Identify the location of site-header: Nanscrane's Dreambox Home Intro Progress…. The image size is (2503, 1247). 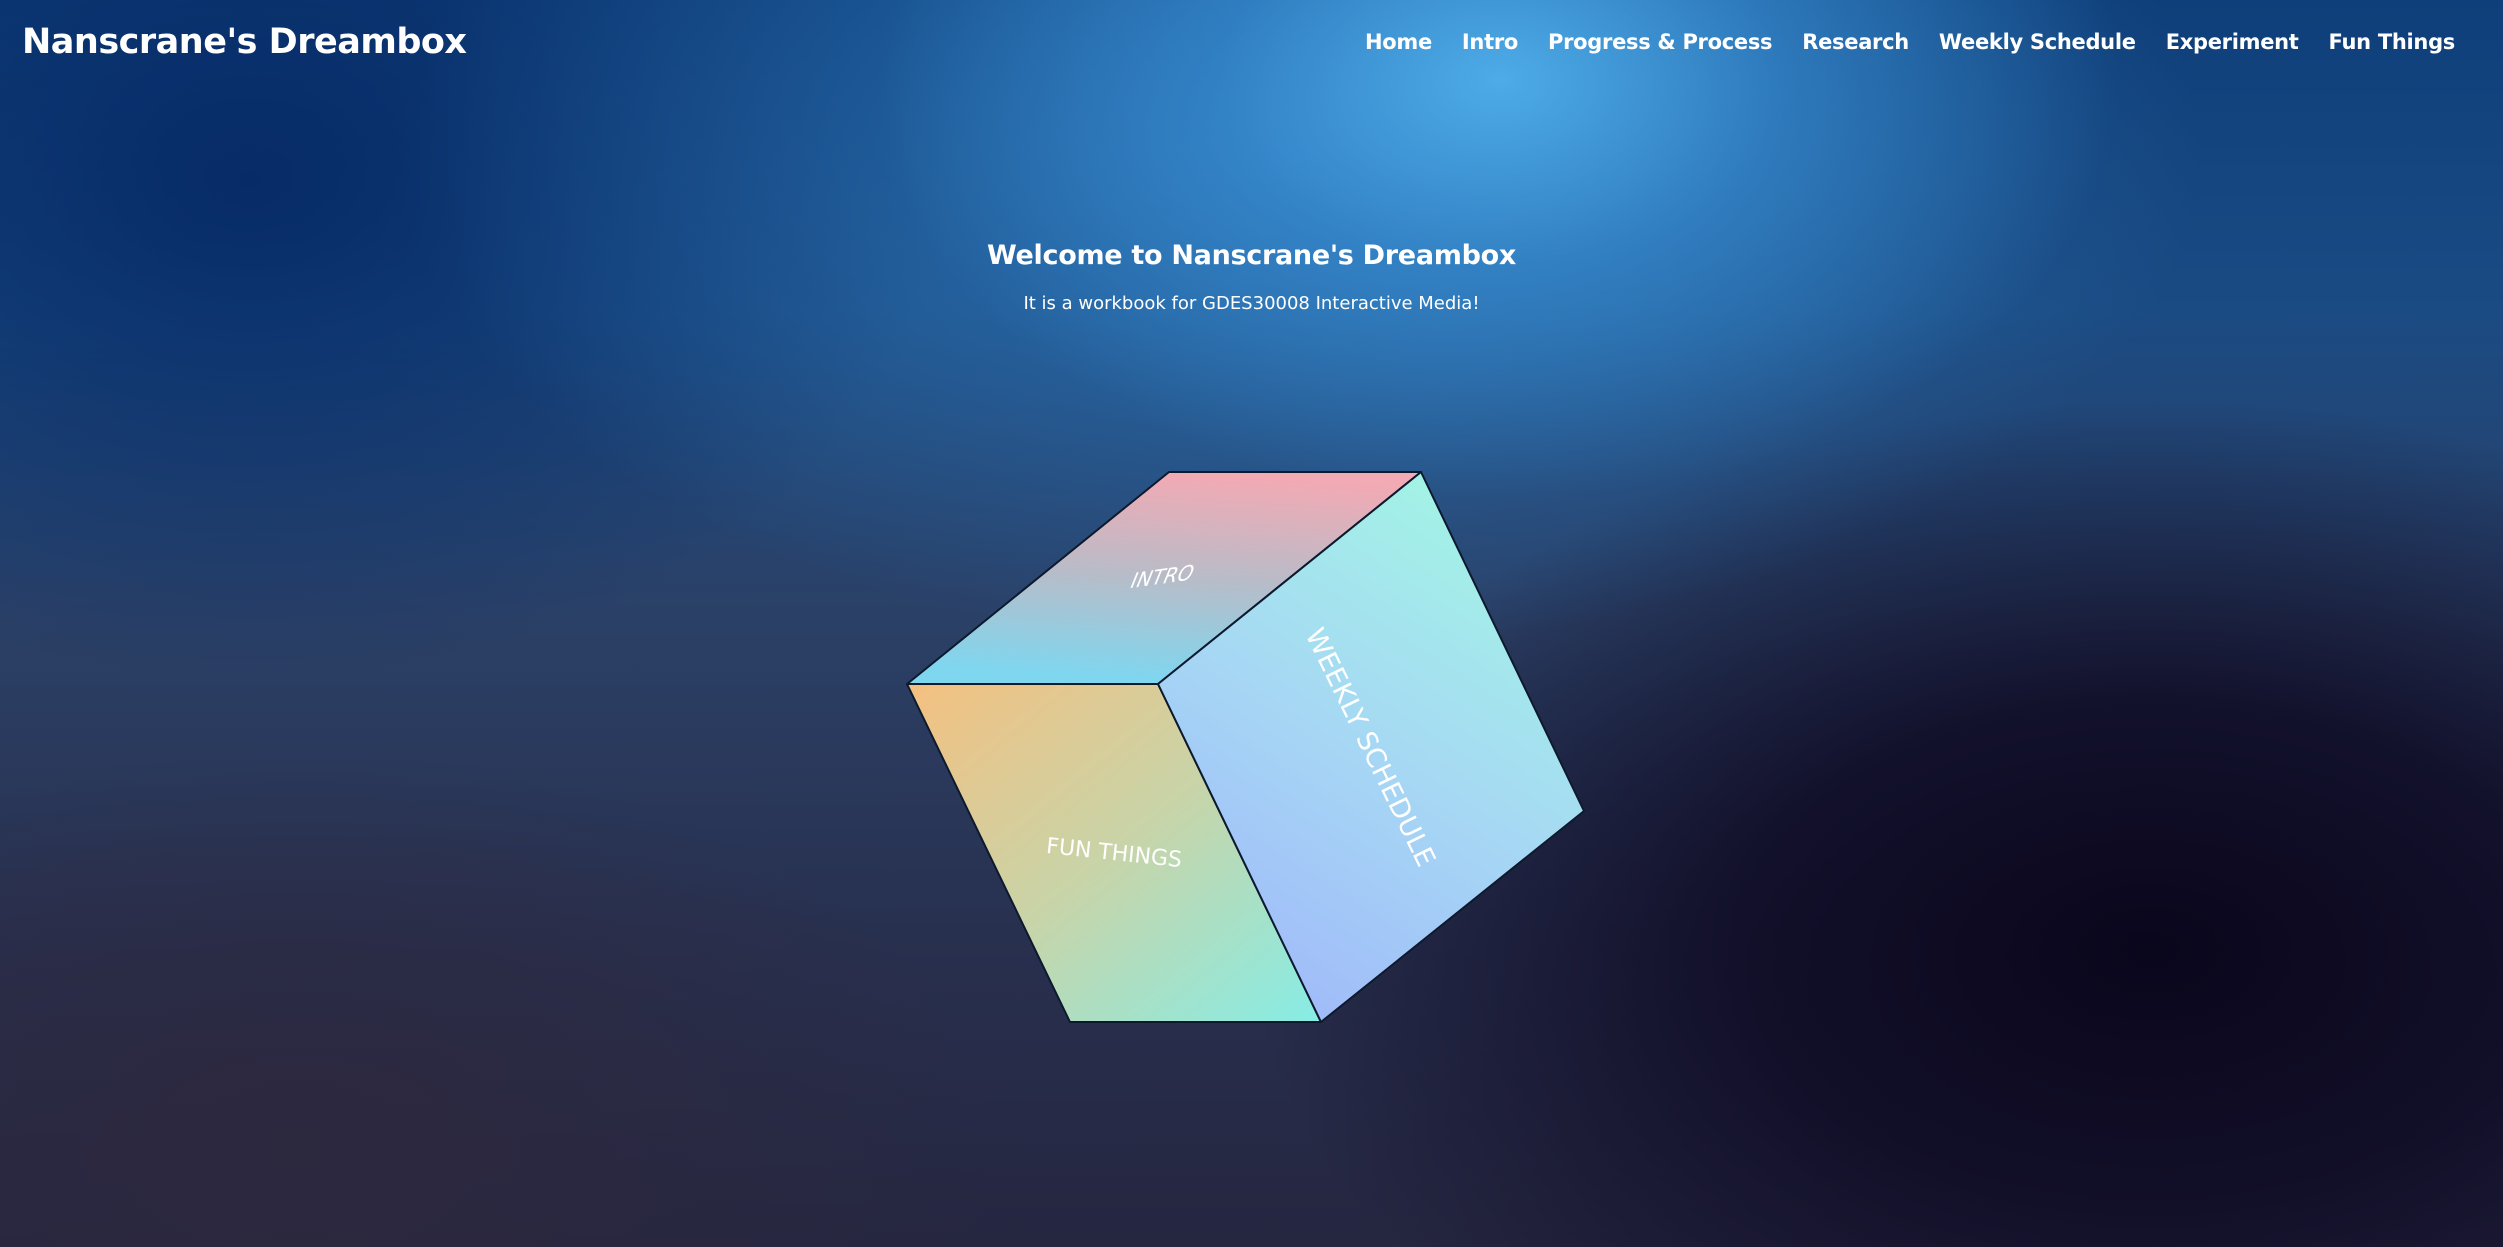
(1251, 43).